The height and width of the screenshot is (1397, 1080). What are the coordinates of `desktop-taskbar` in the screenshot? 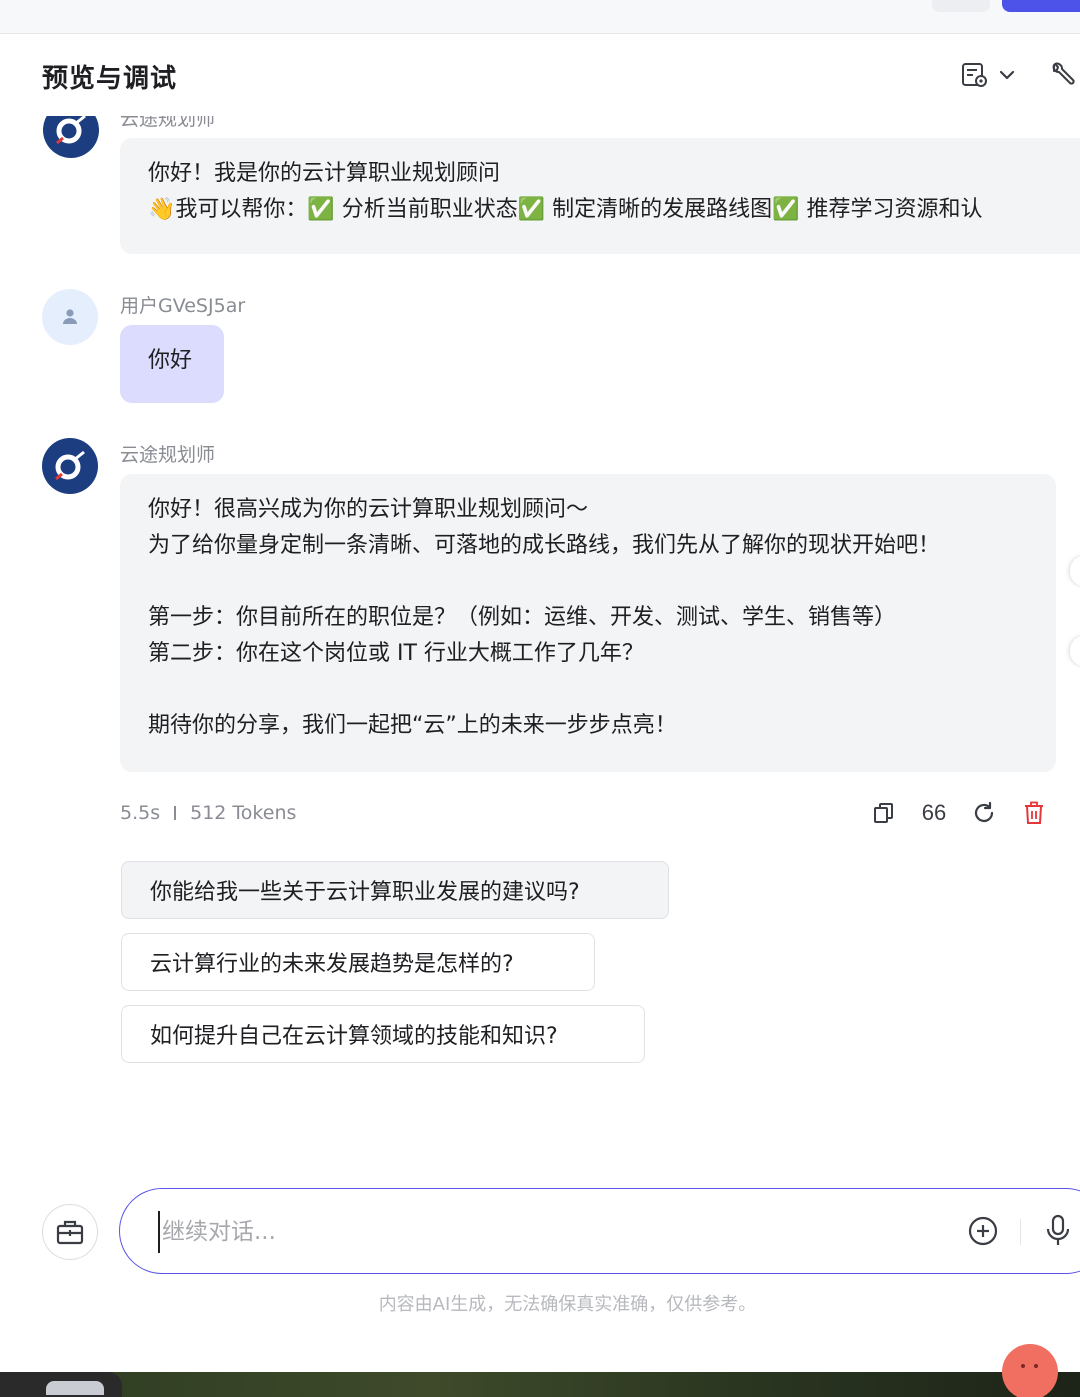 It's located at (540, 1384).